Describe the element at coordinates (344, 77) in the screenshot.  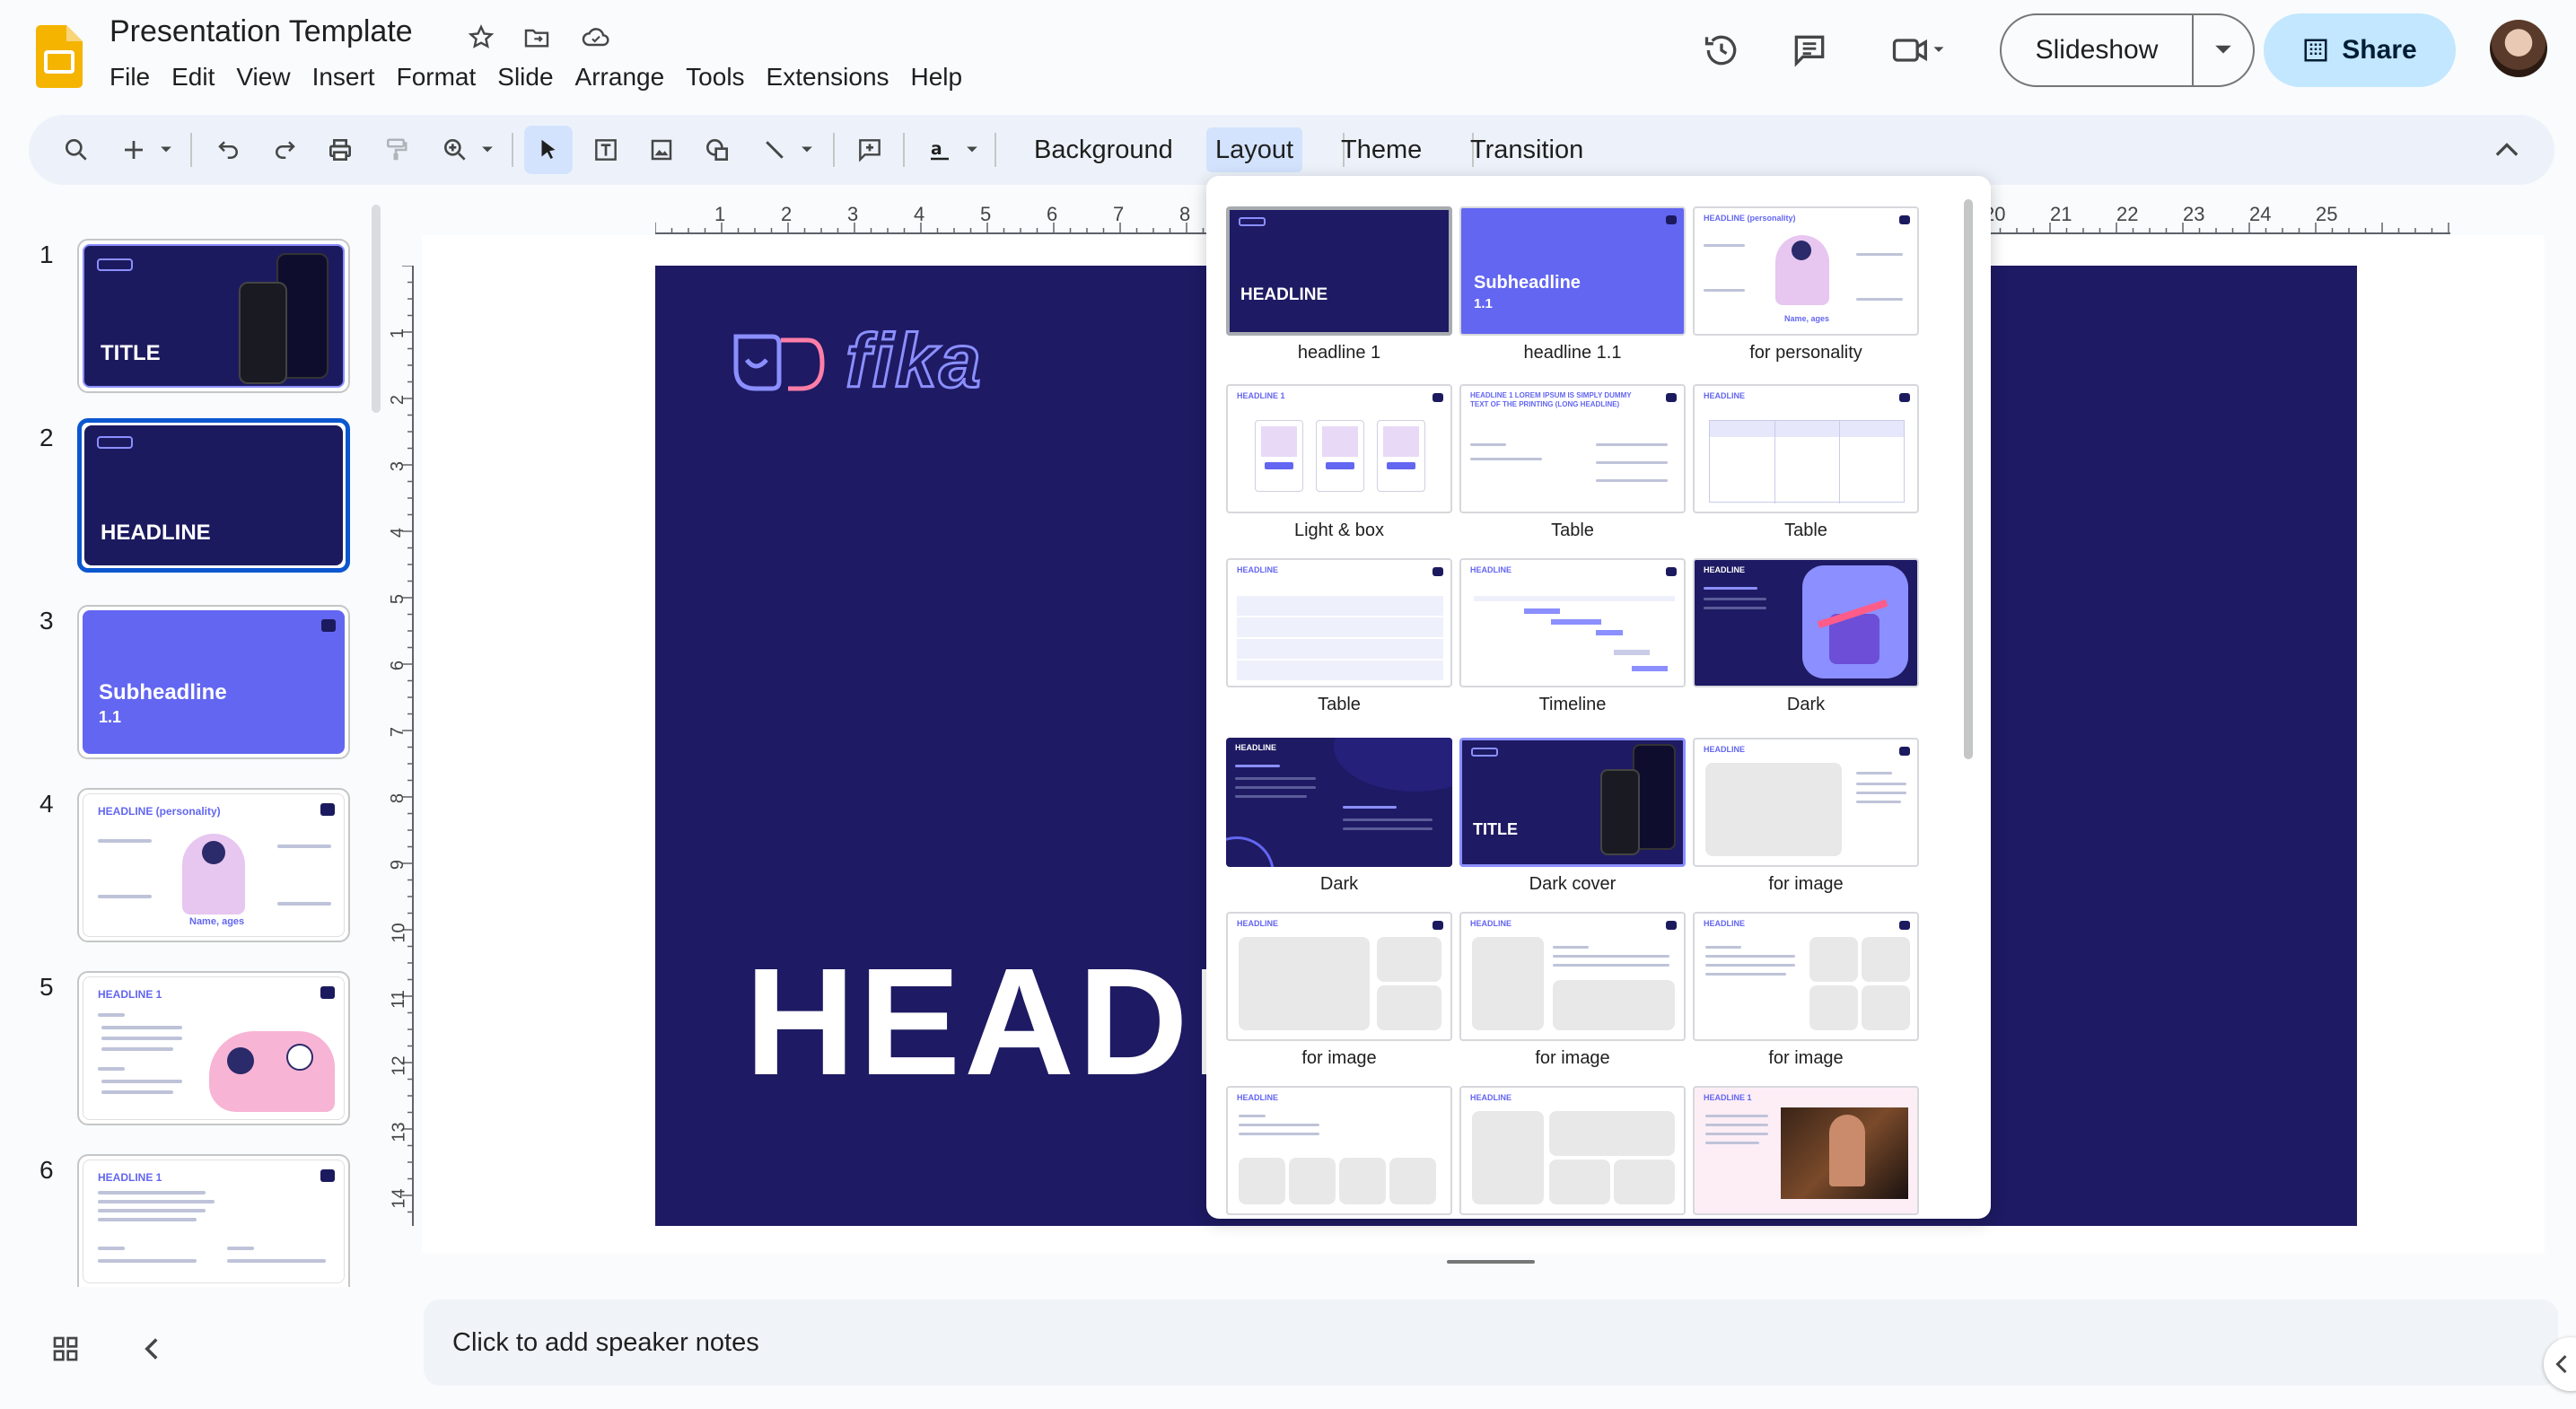
I see `menu-insert: Insert` at that location.